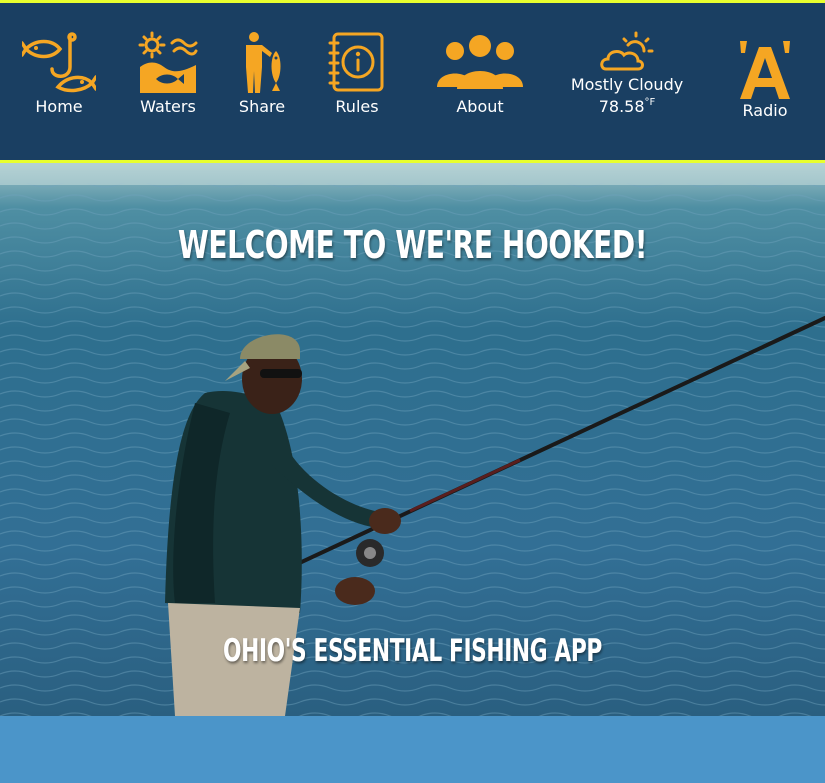  What do you see at coordinates (765, 110) in the screenshot?
I see `nav-radio-label: Radio` at bounding box center [765, 110].